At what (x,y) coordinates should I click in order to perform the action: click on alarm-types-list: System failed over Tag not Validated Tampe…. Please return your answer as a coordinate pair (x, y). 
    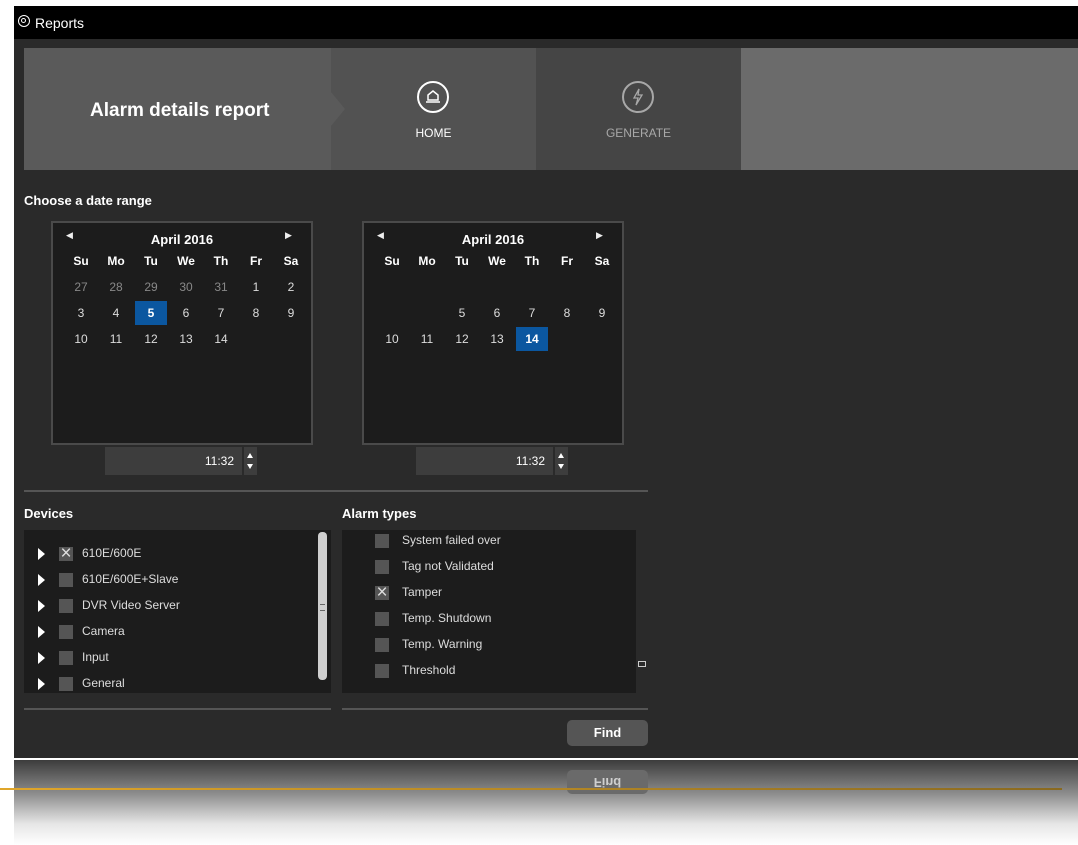
    Looking at the image, I should click on (489, 611).